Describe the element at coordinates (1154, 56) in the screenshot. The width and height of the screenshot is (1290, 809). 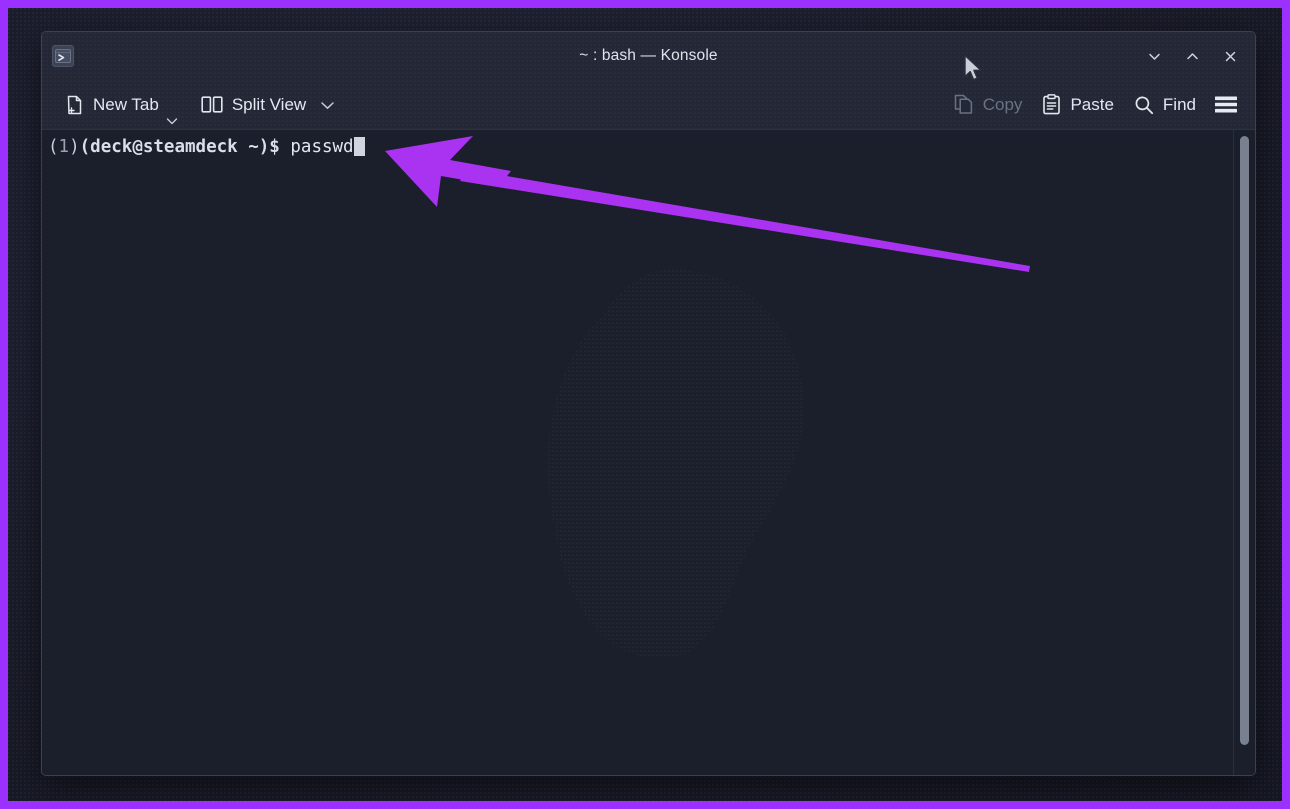
I see `minimize-button` at that location.